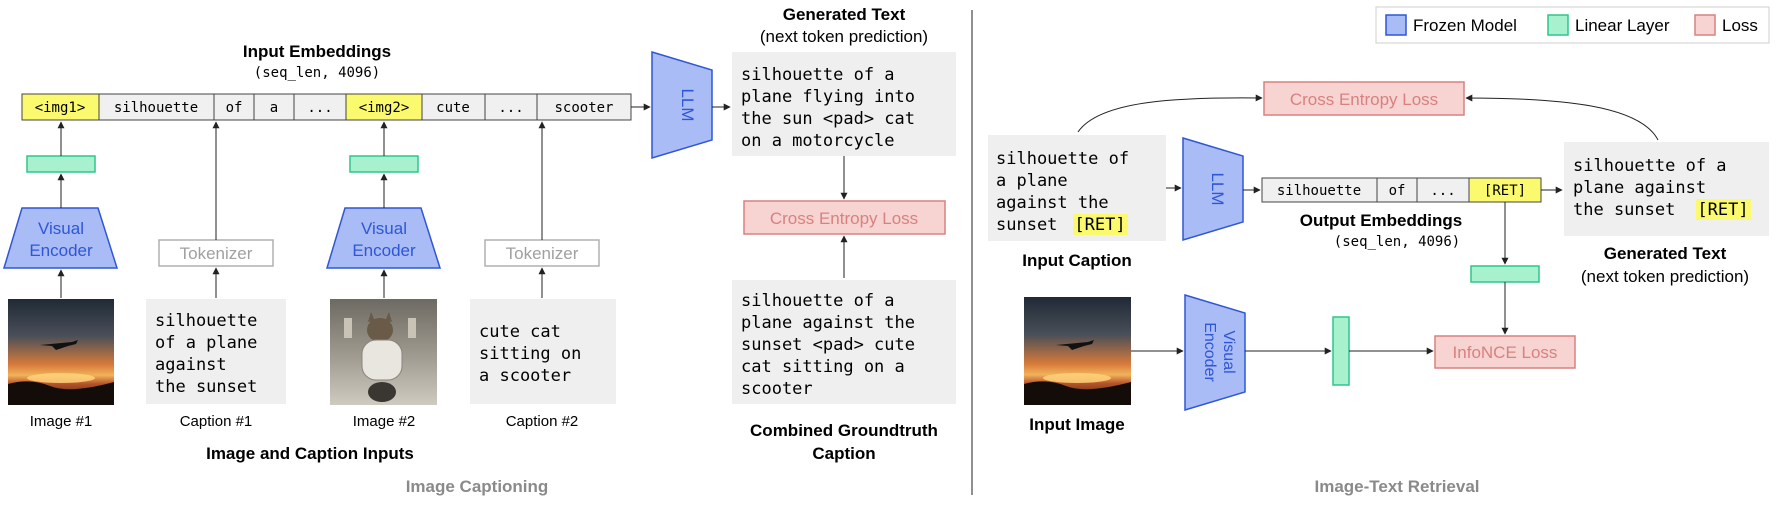  Describe the element at coordinates (1665, 276) in the screenshot. I see `retrieval-generated-sub: (next token prediction)` at that location.